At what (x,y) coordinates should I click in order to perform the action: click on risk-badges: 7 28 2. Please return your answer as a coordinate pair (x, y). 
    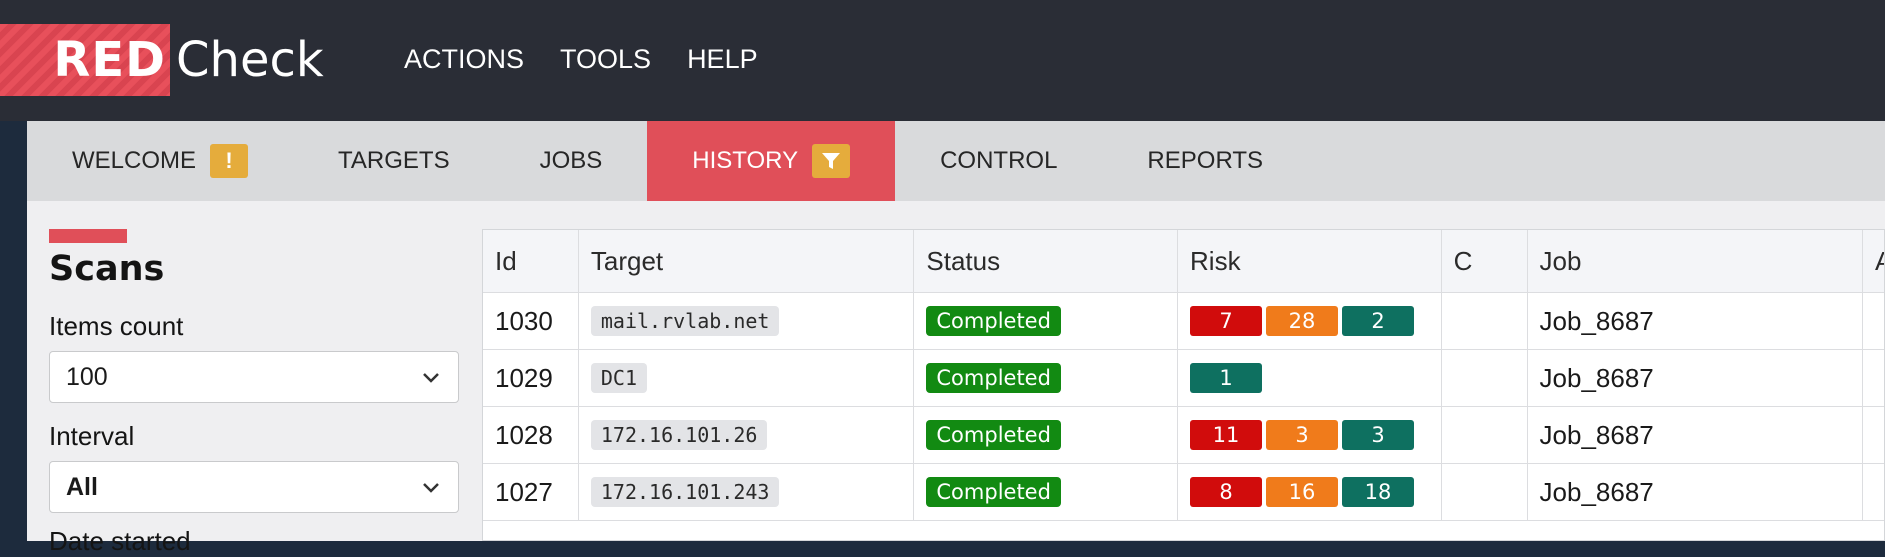
    Looking at the image, I should click on (1302, 321).